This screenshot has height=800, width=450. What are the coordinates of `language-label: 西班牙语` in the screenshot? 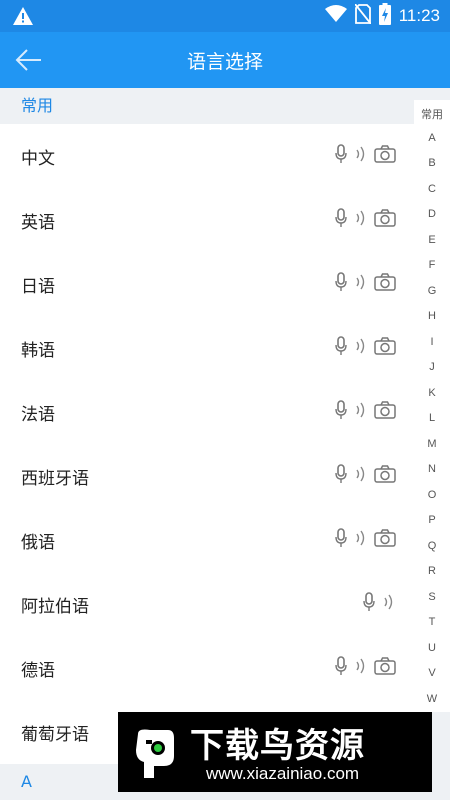 It's located at (55, 479).